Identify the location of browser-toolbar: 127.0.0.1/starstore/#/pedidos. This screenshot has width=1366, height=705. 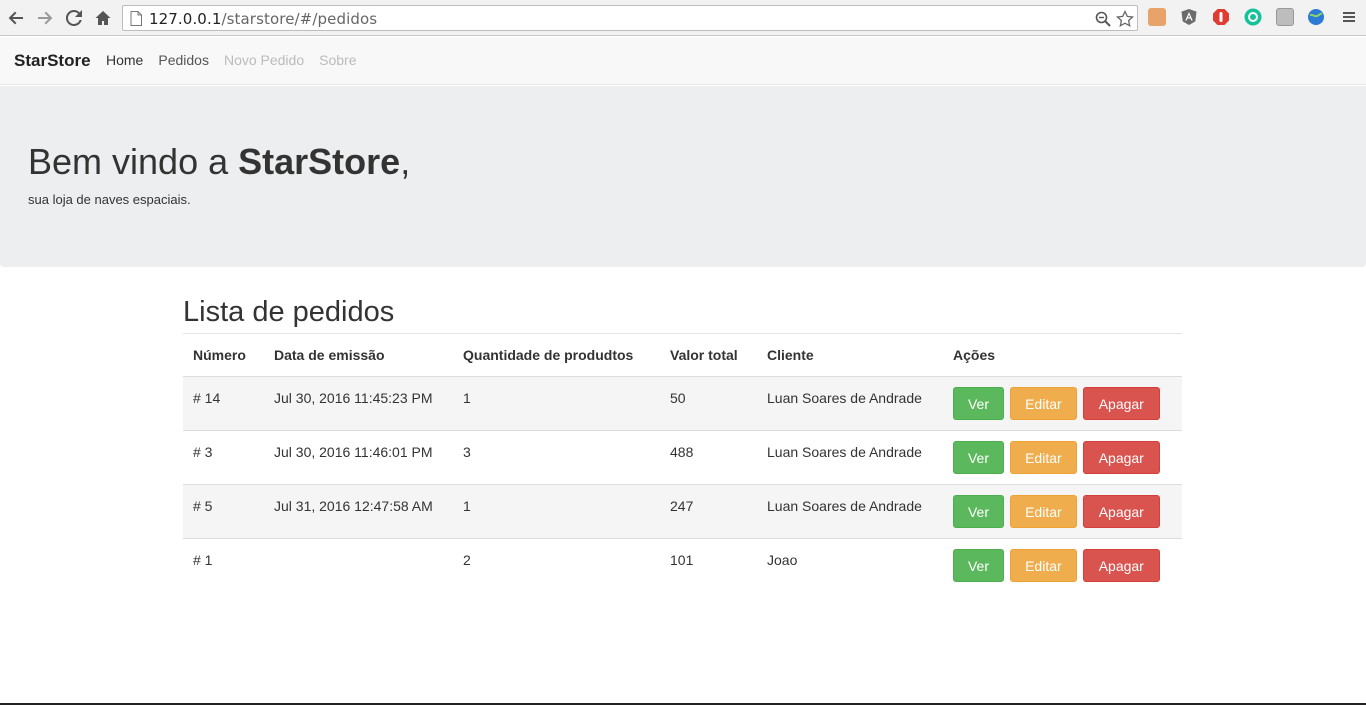
(683, 18).